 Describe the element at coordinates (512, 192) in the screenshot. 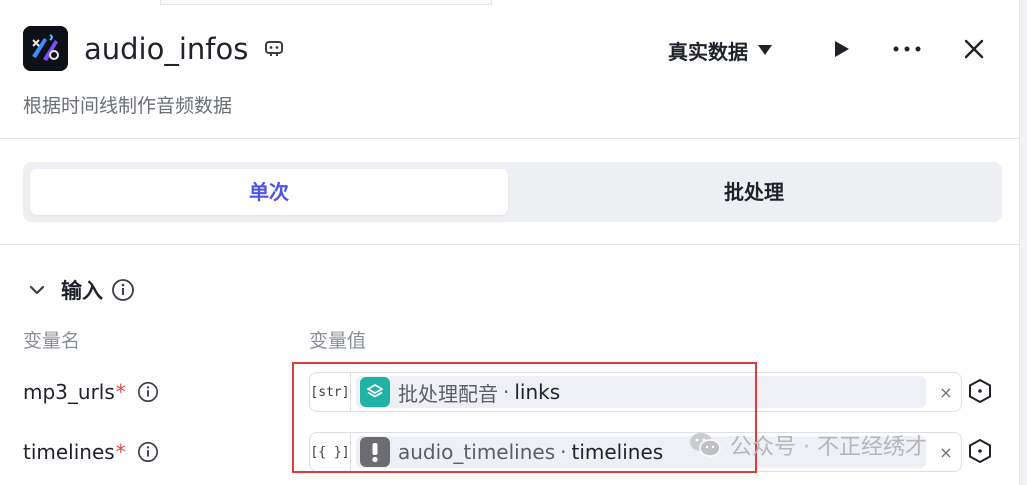

I see `run-mode-tabs: 单次 批处理` at that location.